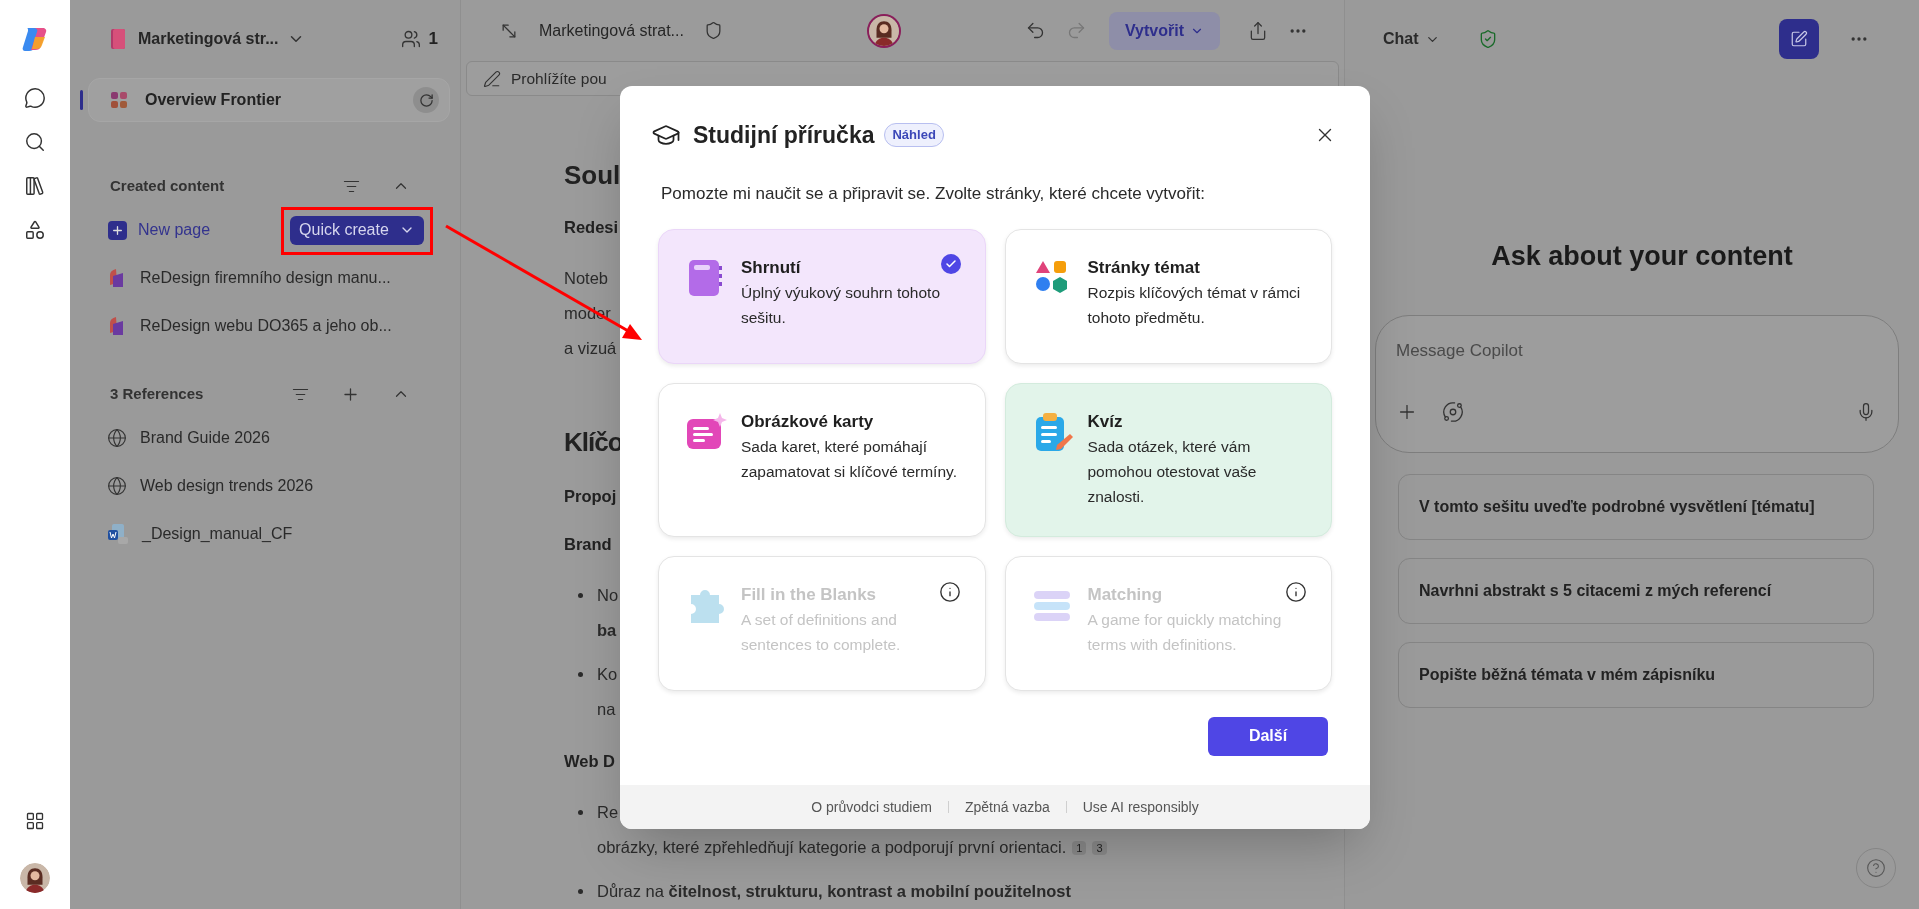 The height and width of the screenshot is (909, 1919). I want to click on suggestion-chip: Popište běžná témata v mém zápisníku, so click(1636, 674).